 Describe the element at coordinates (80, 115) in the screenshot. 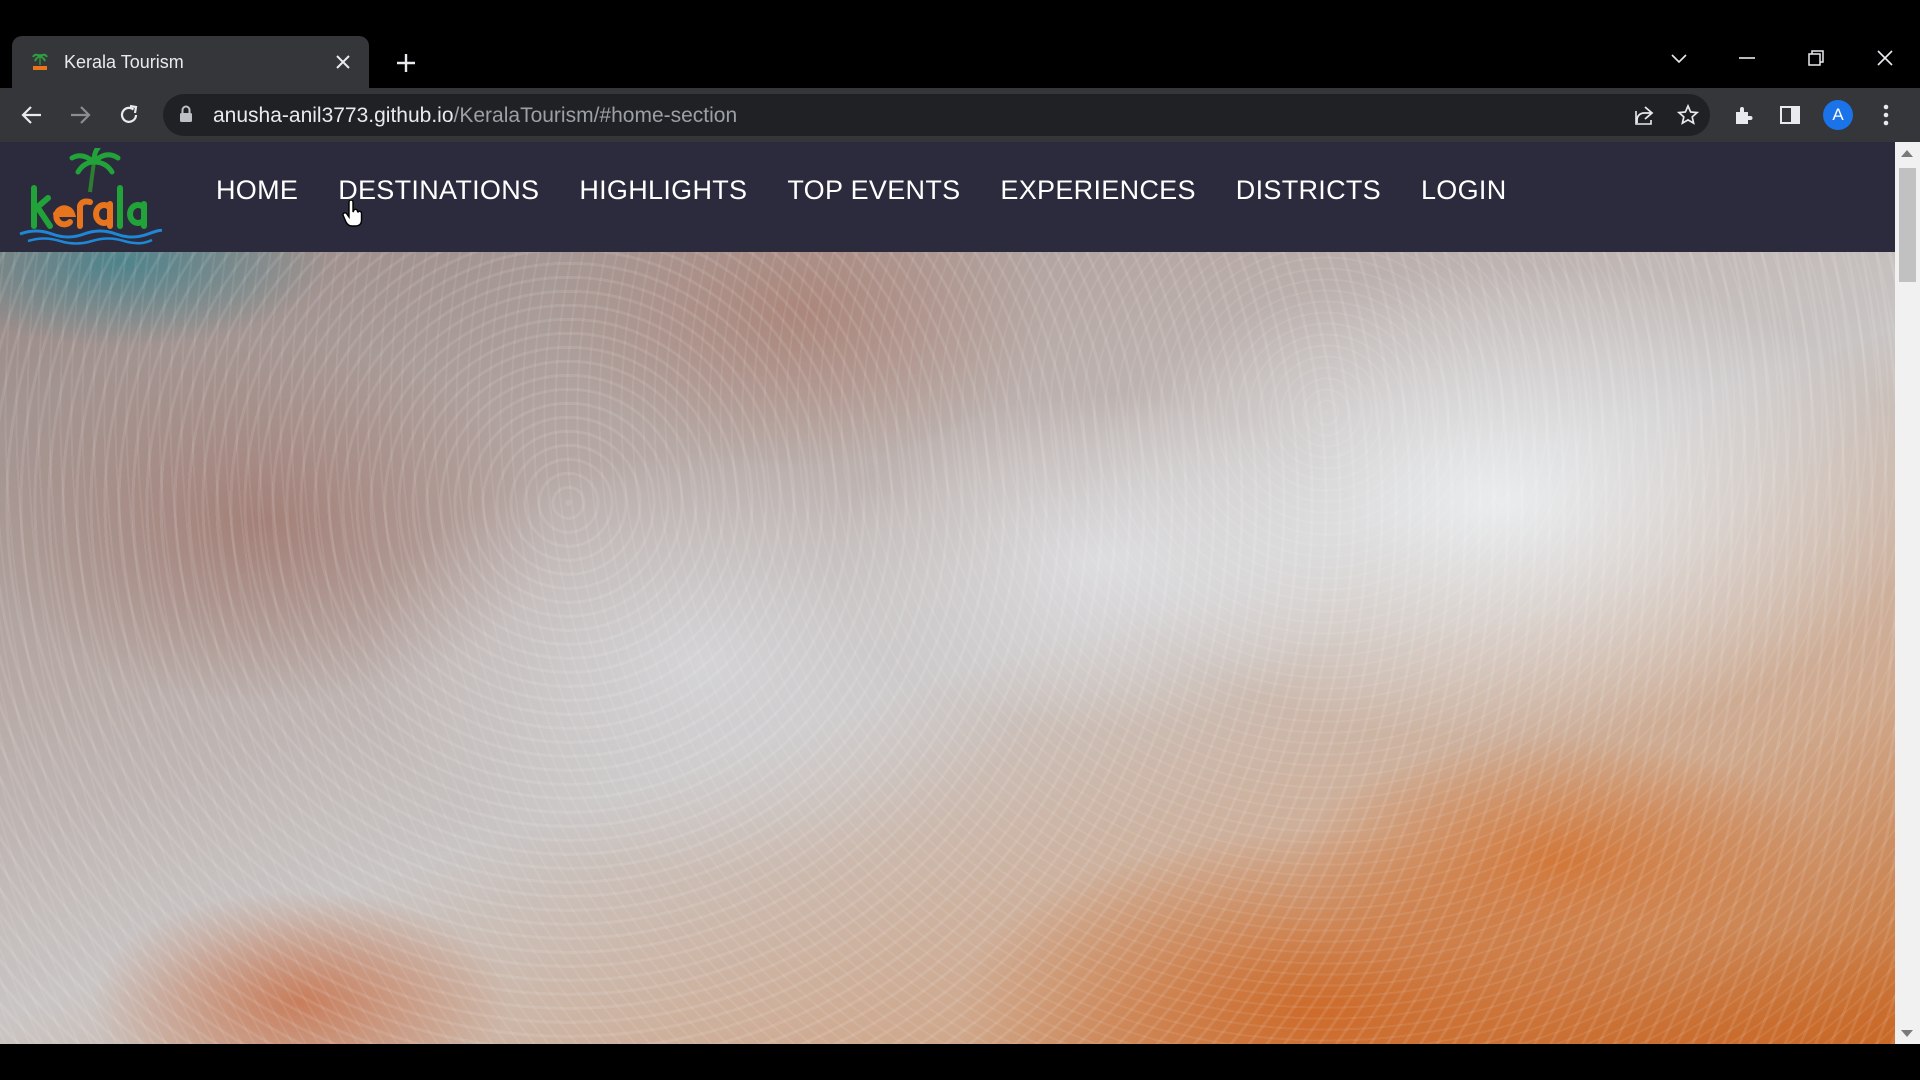

I see `forward-arrow-icon` at that location.